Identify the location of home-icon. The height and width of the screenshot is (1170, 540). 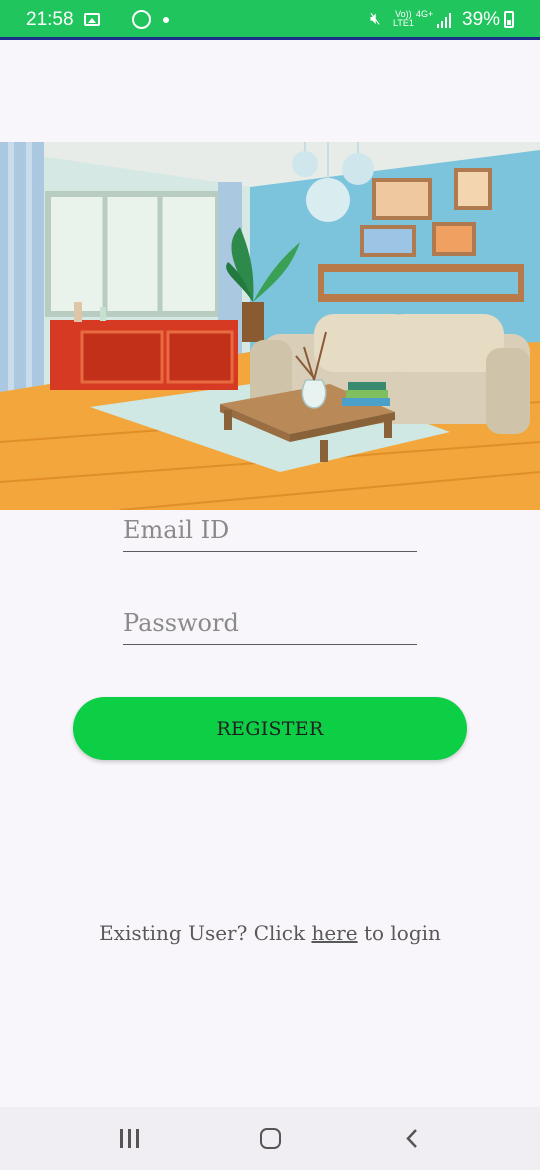
(270, 1138).